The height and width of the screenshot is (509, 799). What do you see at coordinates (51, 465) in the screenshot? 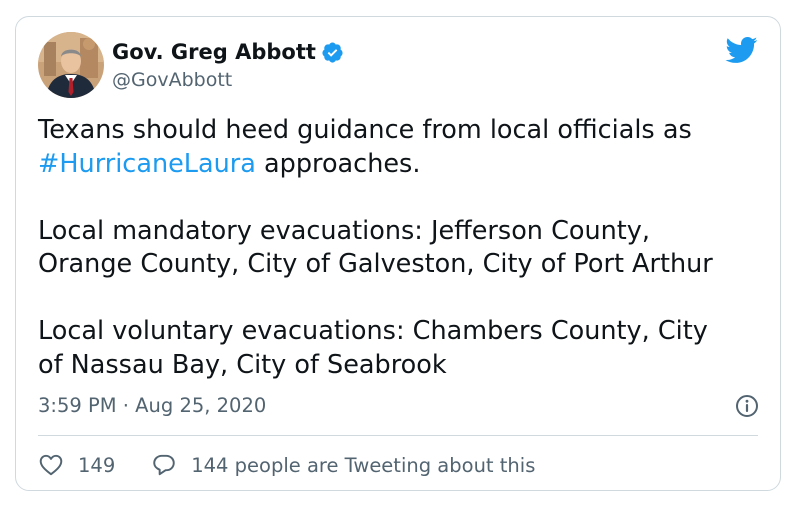
I see `heart-icon` at bounding box center [51, 465].